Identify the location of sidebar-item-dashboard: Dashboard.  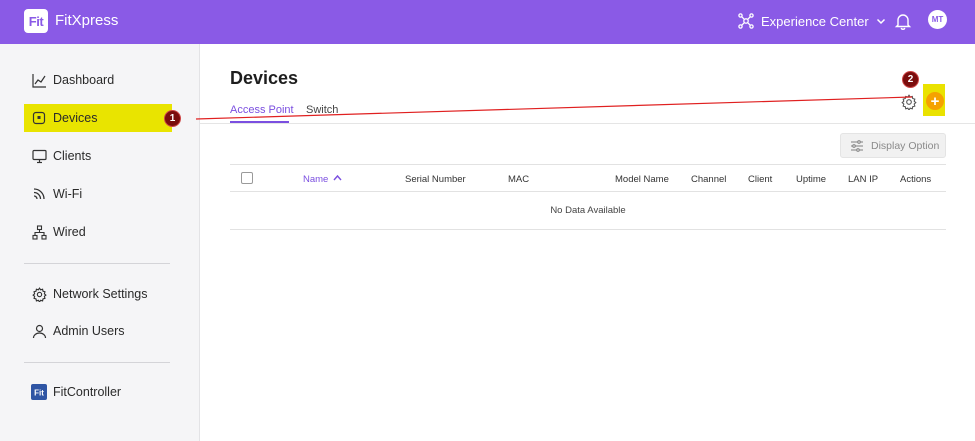
(98, 80).